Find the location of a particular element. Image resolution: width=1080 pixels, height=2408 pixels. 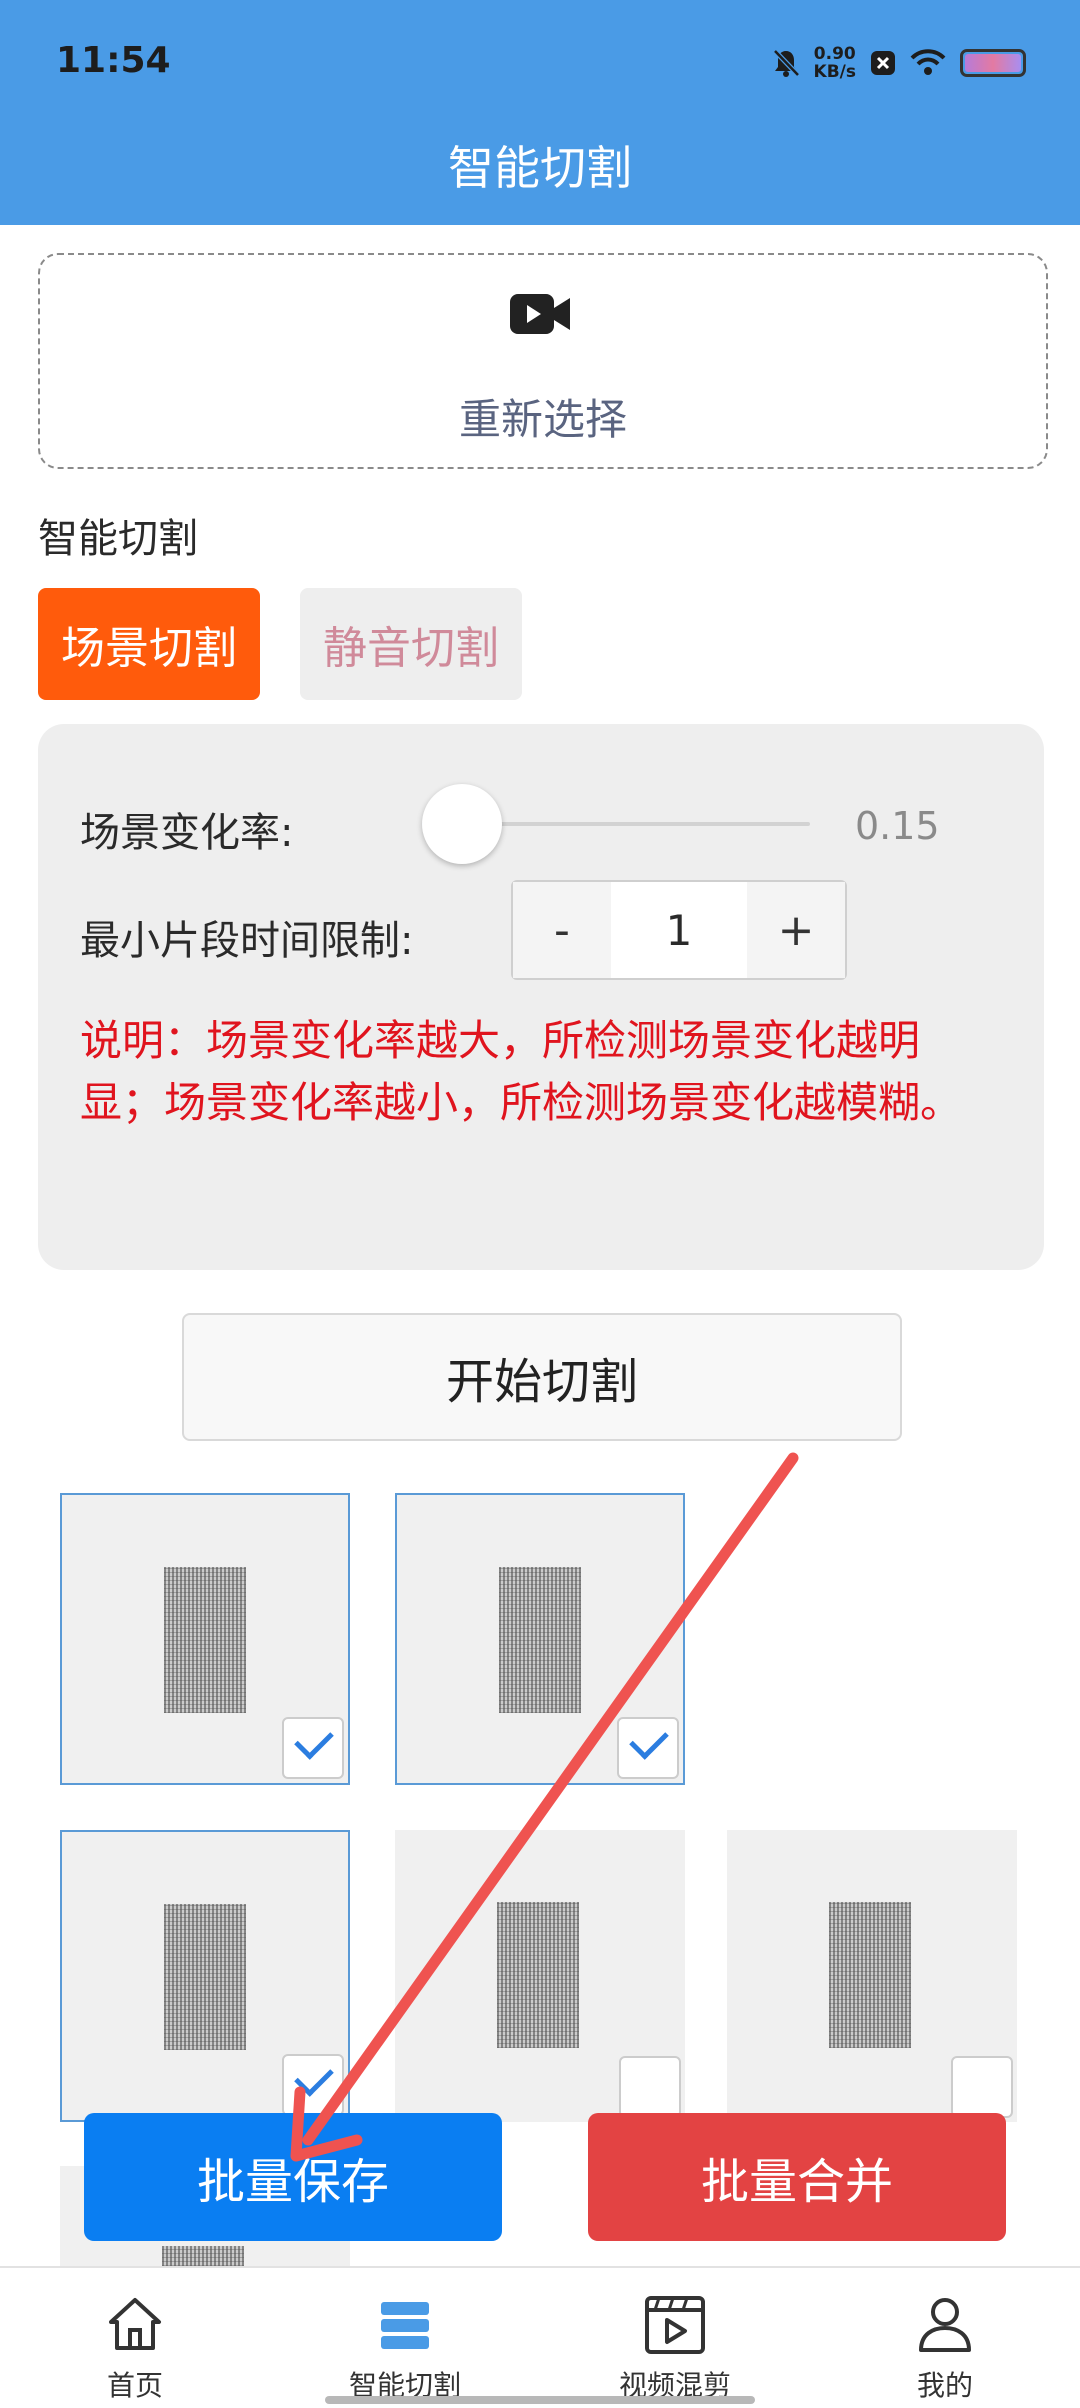

status-icons: 0.90 KB/s is located at coordinates (899, 63).